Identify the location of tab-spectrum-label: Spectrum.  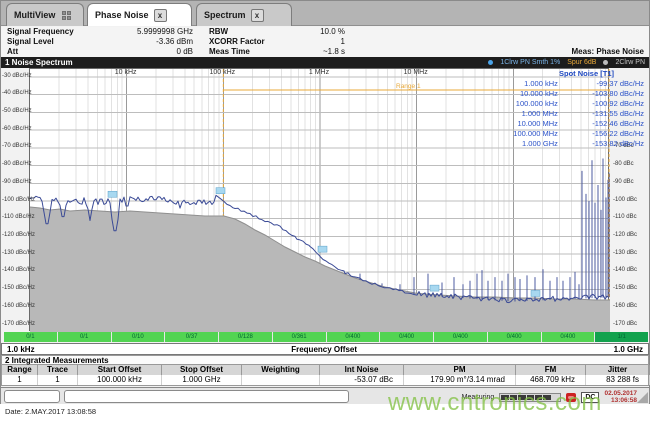
(225, 15).